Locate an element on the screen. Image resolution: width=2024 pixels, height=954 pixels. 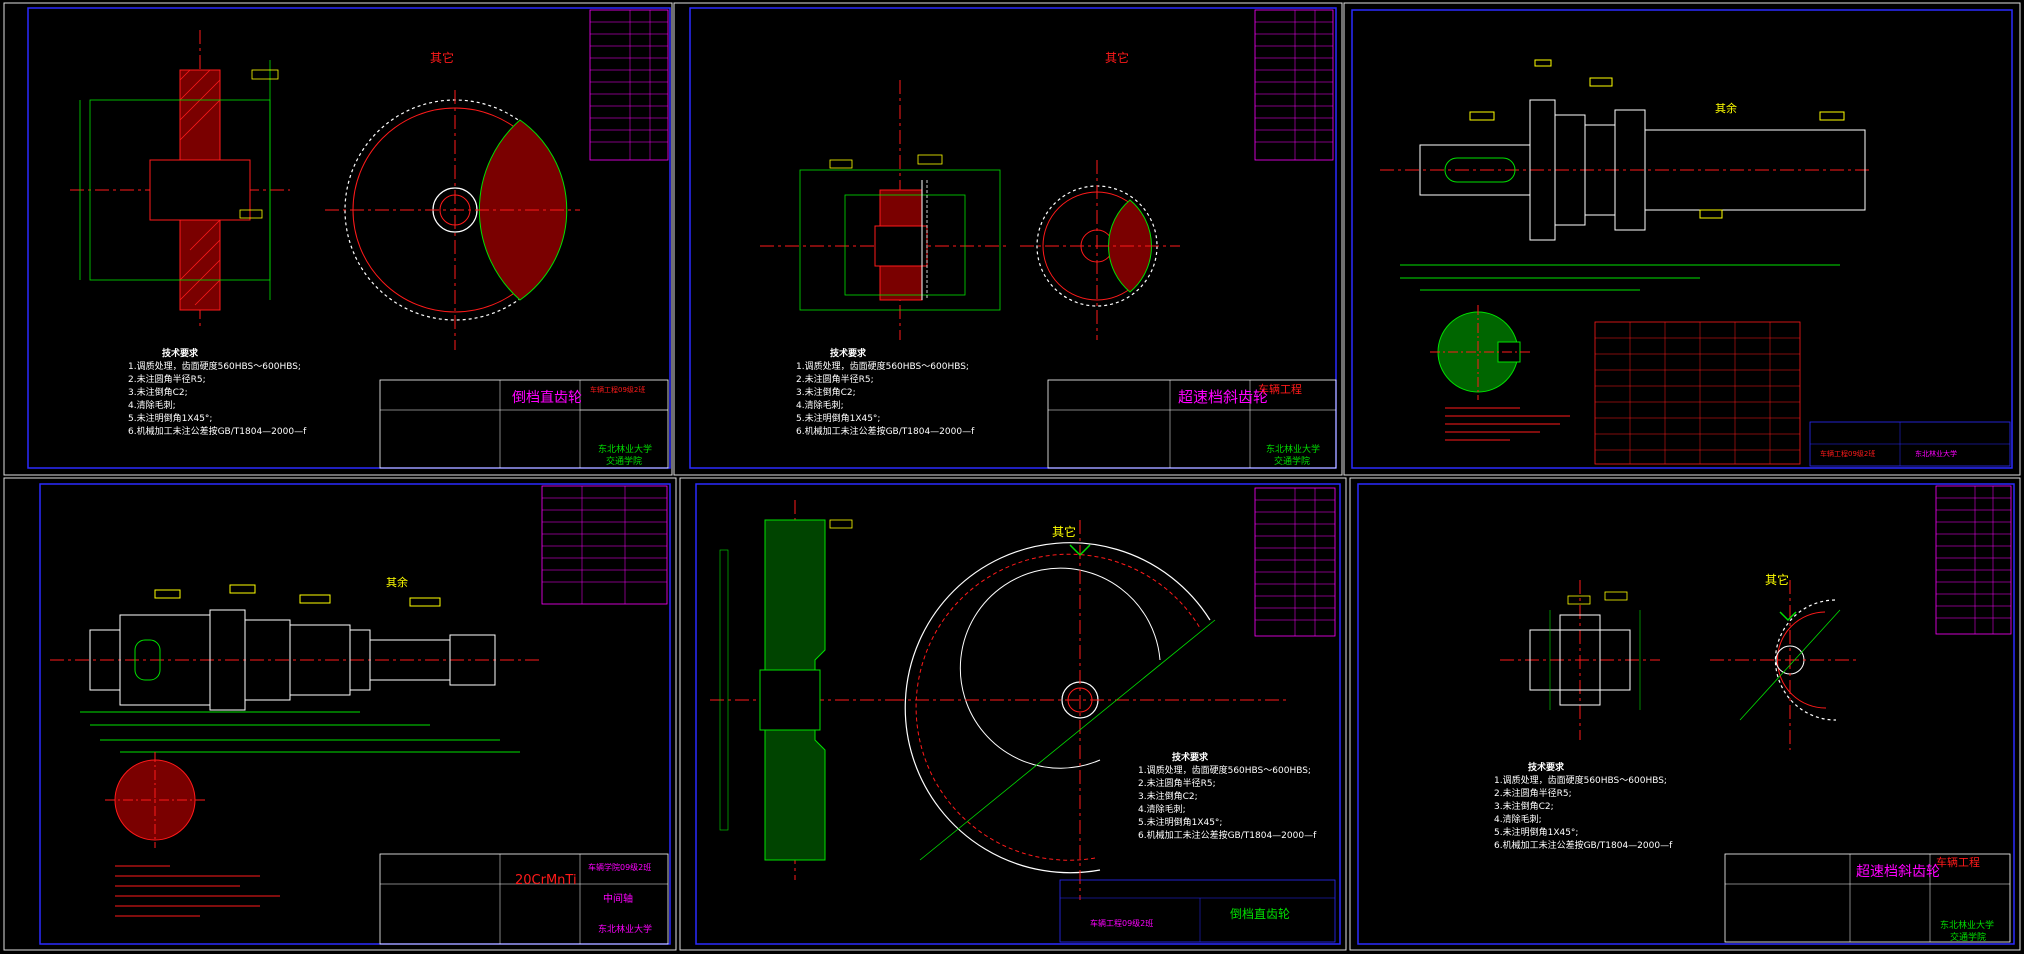
svg-text: 中间轴 is located at coordinates (618, 898).